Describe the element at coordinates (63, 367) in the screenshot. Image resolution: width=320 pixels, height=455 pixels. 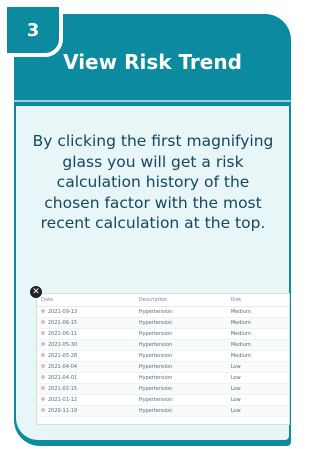
I see `date-cell-text: 2021-04-04` at that location.